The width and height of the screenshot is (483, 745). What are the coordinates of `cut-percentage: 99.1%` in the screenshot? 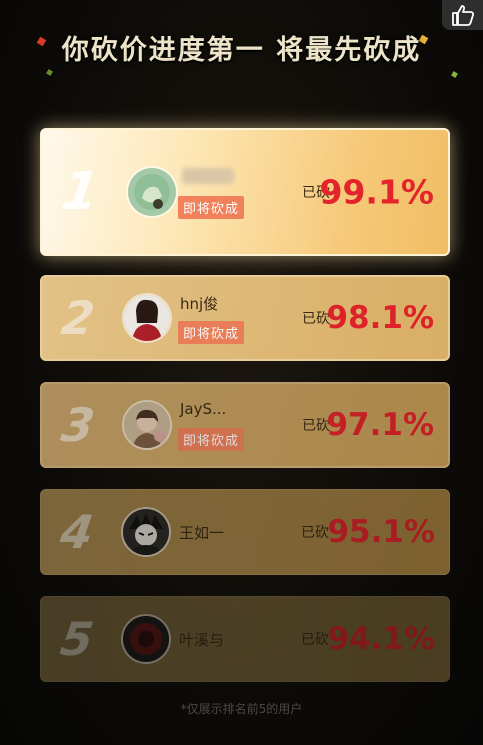 It's located at (377, 192).